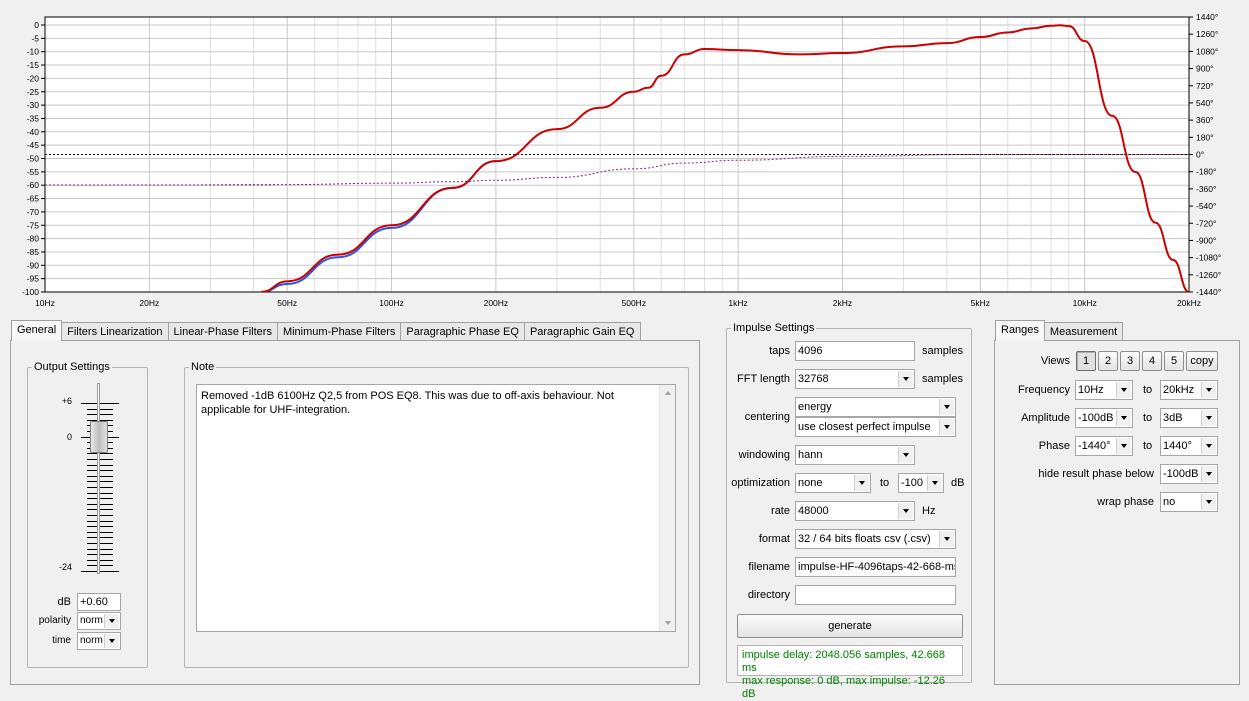 This screenshot has height=701, width=1249. Describe the element at coordinates (769, 567) in the screenshot. I see `filename-label: filename` at that location.